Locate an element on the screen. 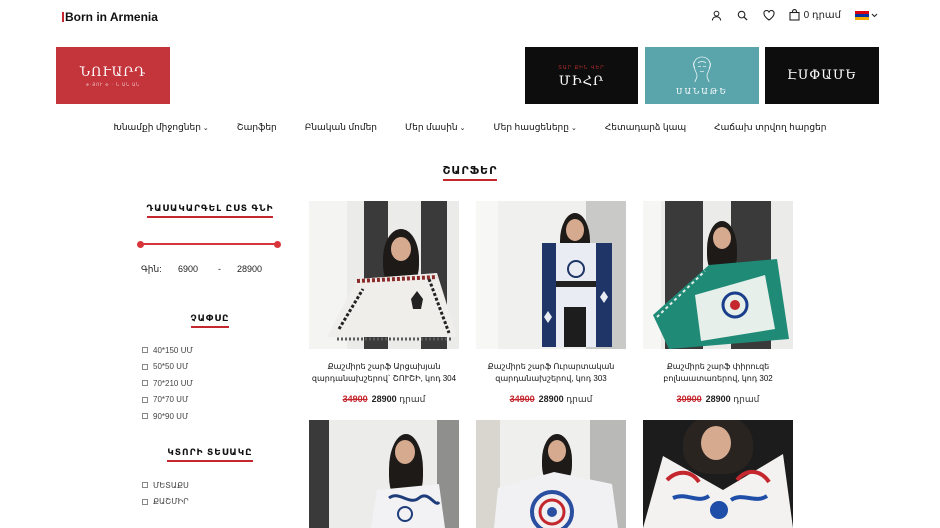 This screenshot has height=528, width=940. site-logo: Born in Armenia is located at coordinates (110, 17).